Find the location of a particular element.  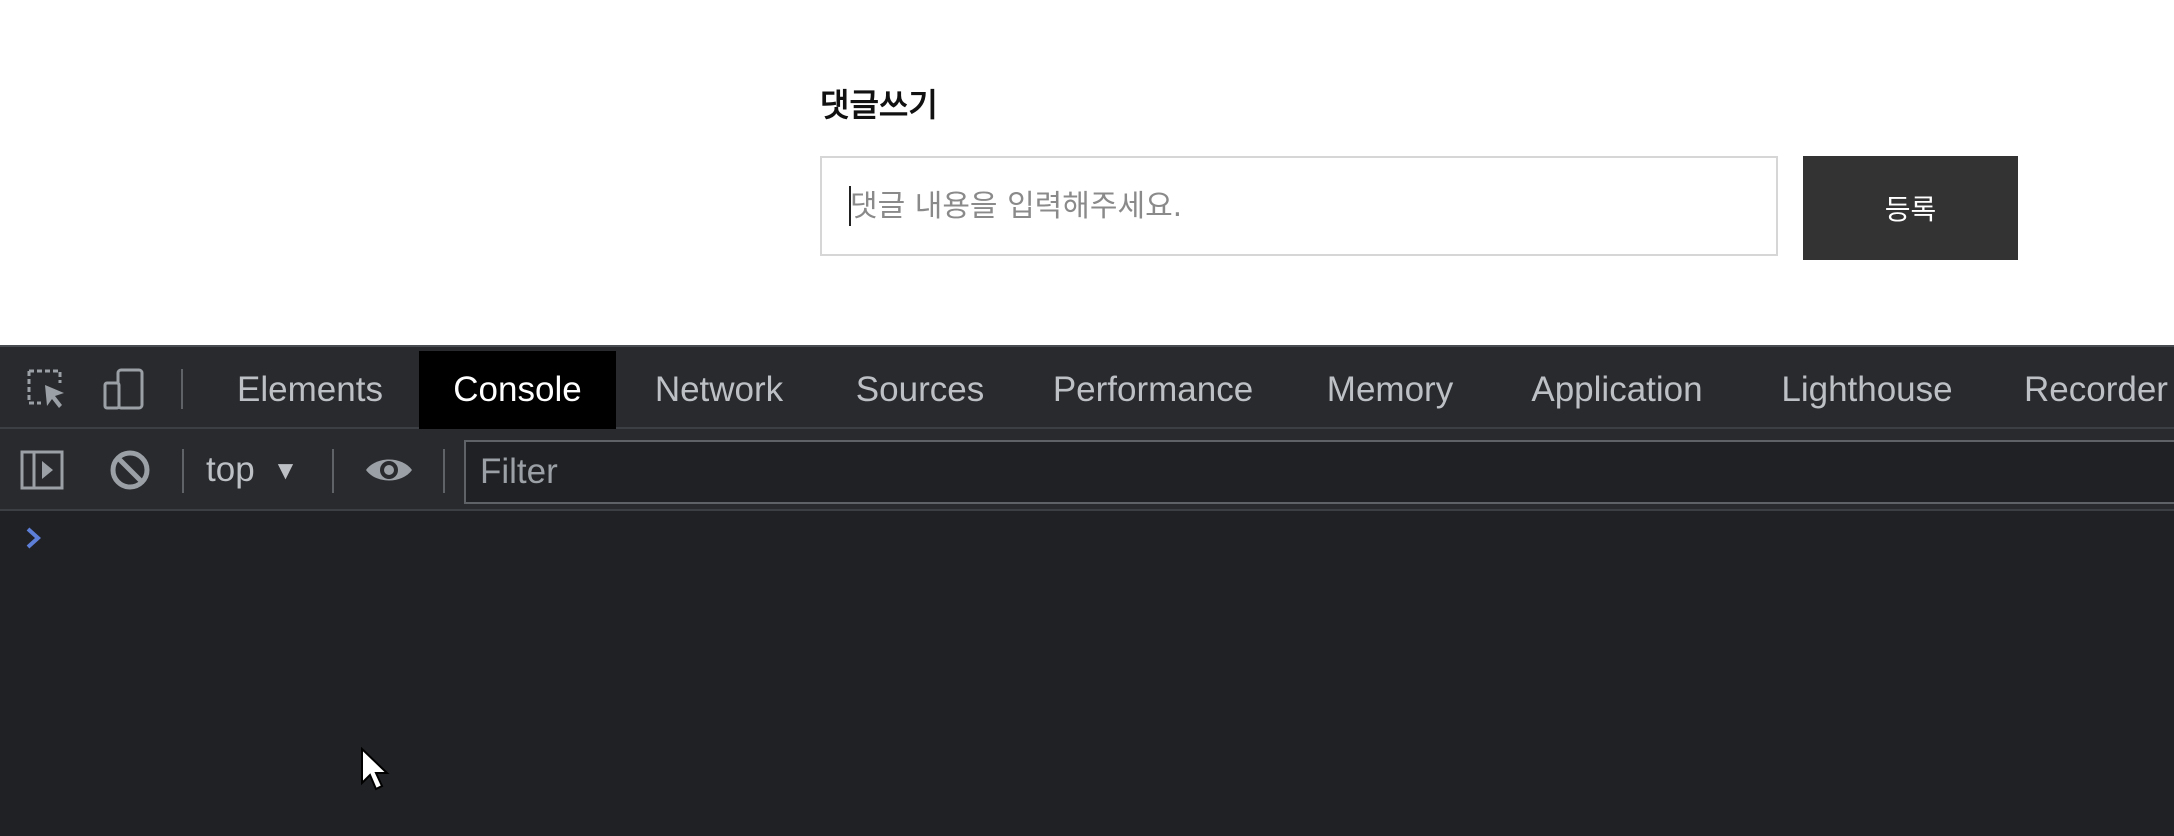

submit-comment-button: 등록 is located at coordinates (1910, 208).